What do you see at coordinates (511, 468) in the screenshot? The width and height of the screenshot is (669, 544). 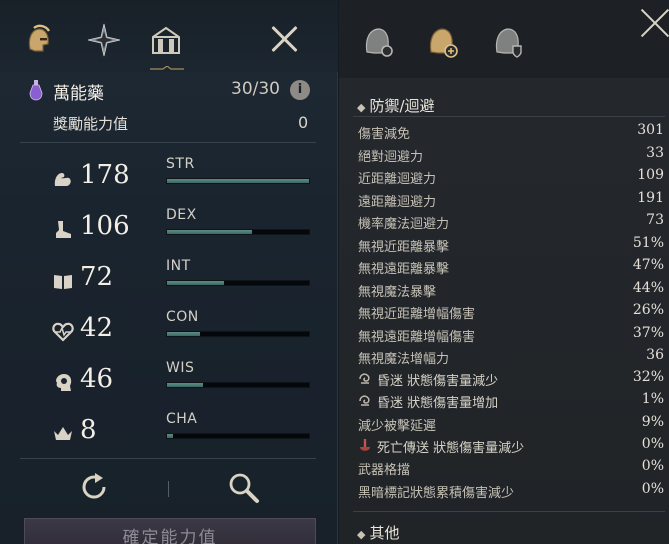 I see `stat-detail-row: 武器格擋 0%` at bounding box center [511, 468].